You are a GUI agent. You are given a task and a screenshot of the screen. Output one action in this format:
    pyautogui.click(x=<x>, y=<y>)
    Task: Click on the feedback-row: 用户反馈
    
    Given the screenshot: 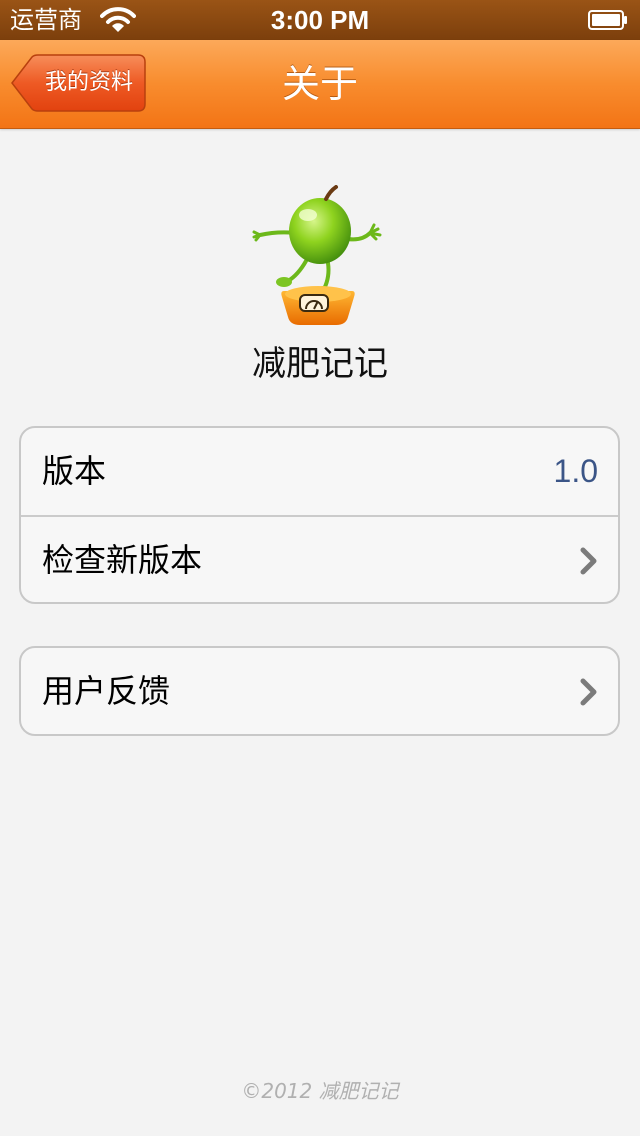 What is the action you would take?
    pyautogui.click(x=319, y=691)
    